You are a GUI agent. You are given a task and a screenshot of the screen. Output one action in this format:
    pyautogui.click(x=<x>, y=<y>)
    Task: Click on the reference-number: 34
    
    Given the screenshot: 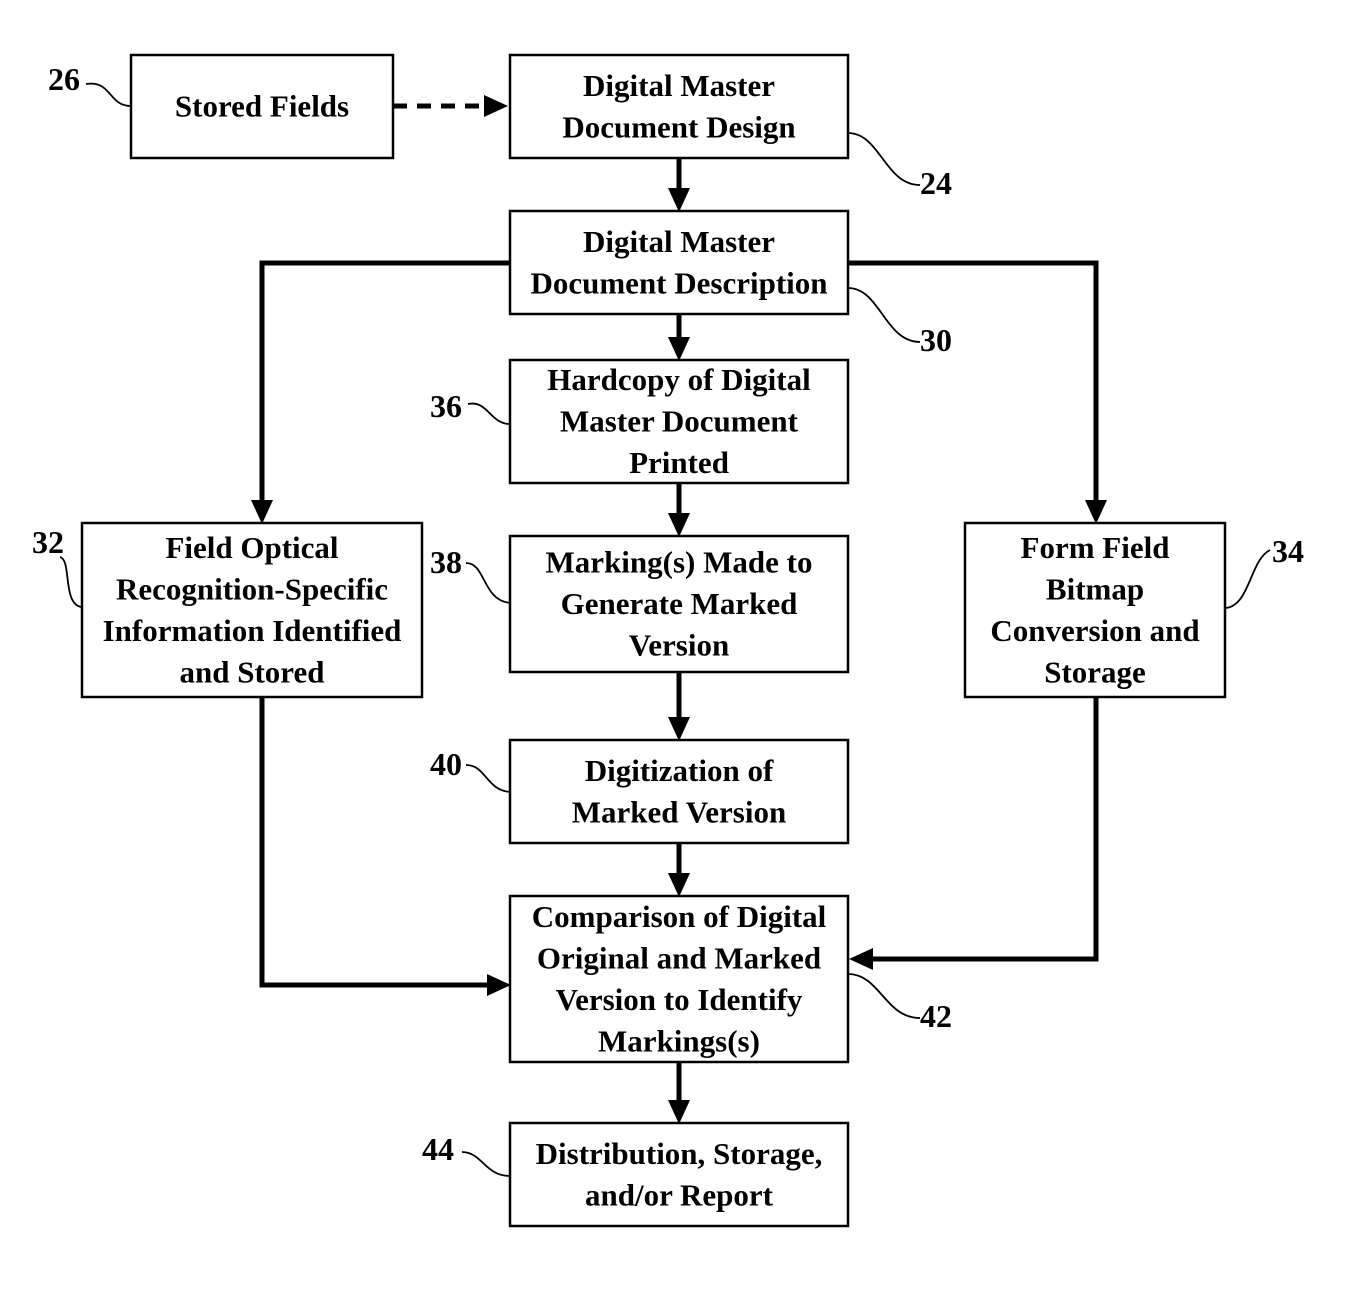 What is the action you would take?
    pyautogui.click(x=1288, y=551)
    